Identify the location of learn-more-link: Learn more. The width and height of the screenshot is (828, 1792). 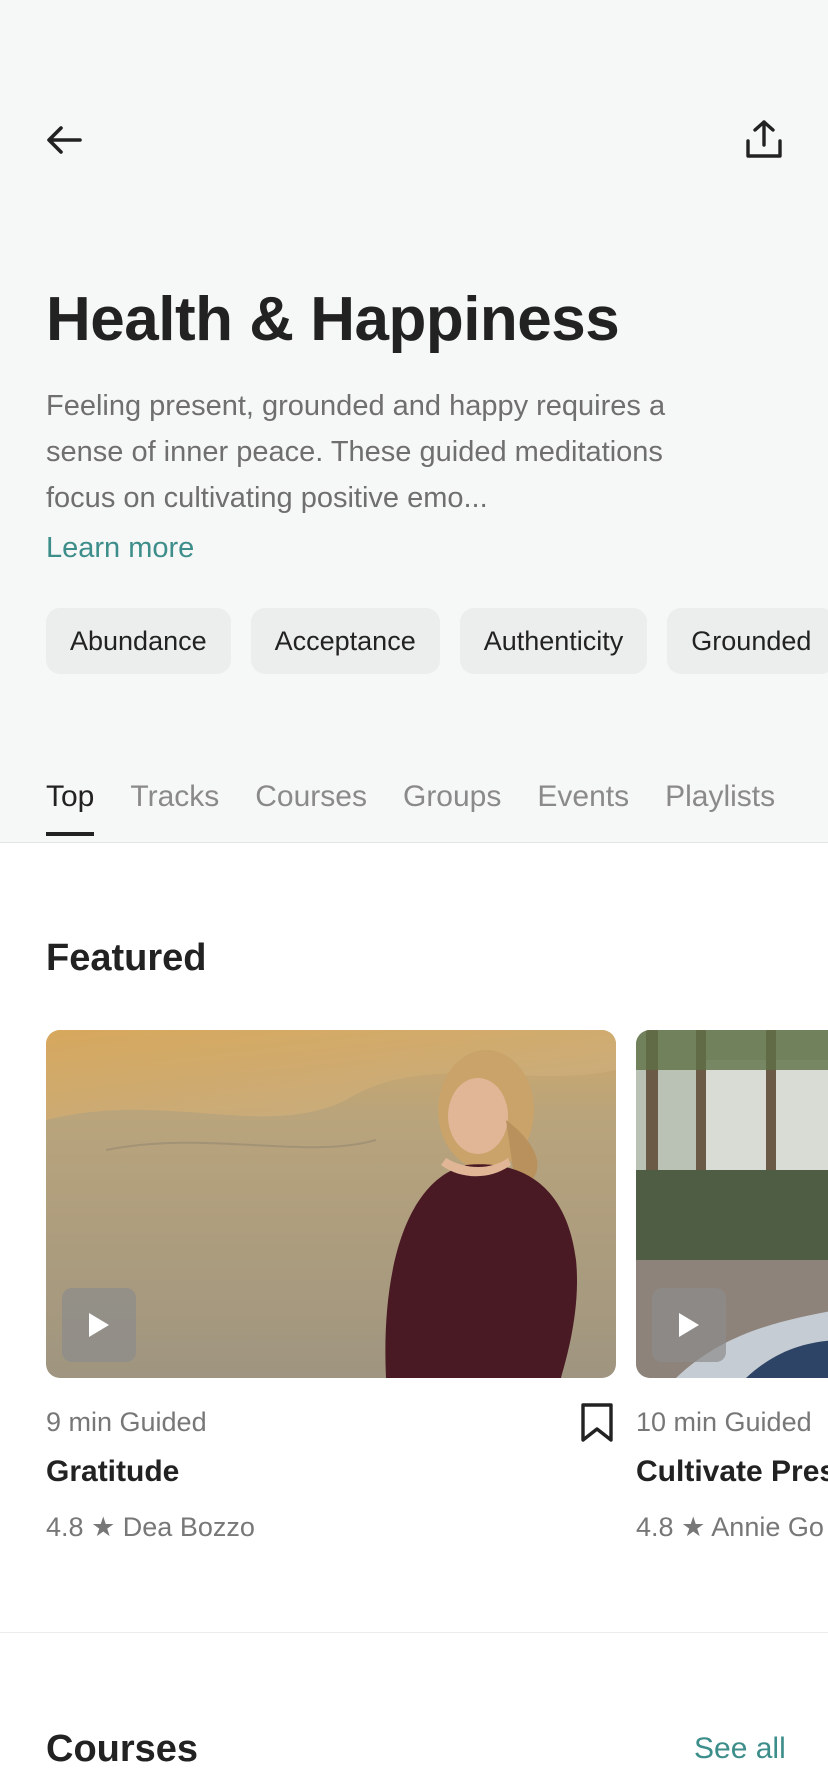
(120, 548).